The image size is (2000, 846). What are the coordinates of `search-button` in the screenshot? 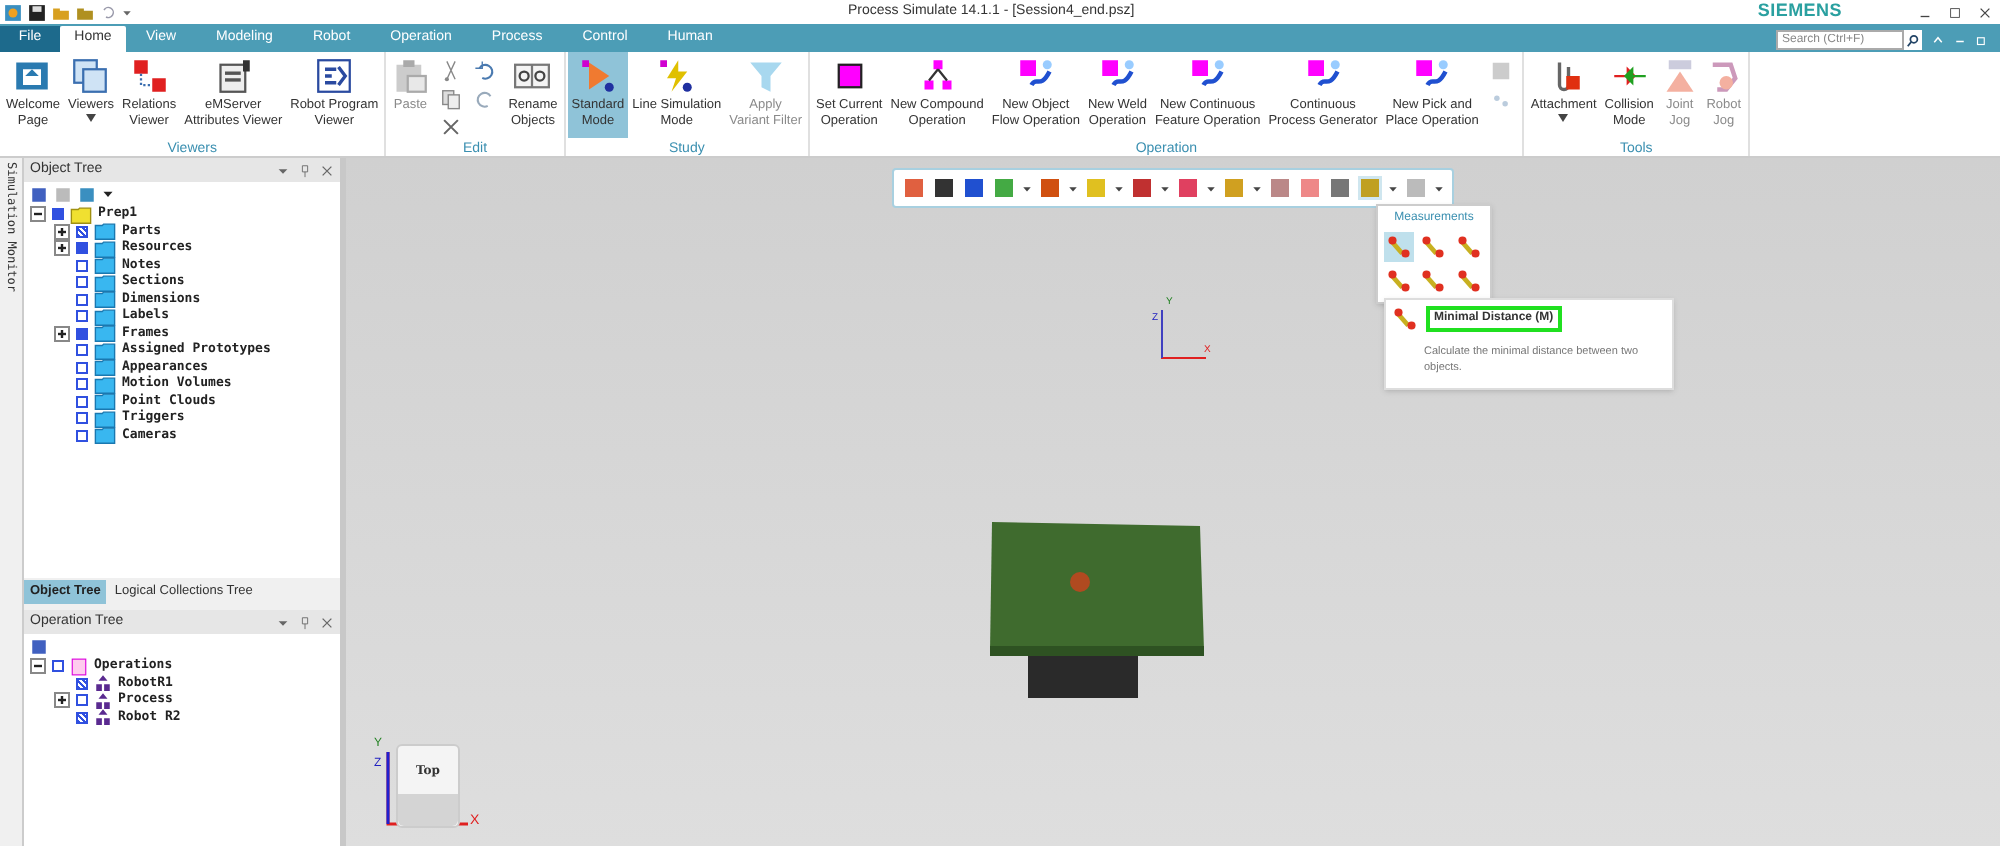 It's located at (1913, 40).